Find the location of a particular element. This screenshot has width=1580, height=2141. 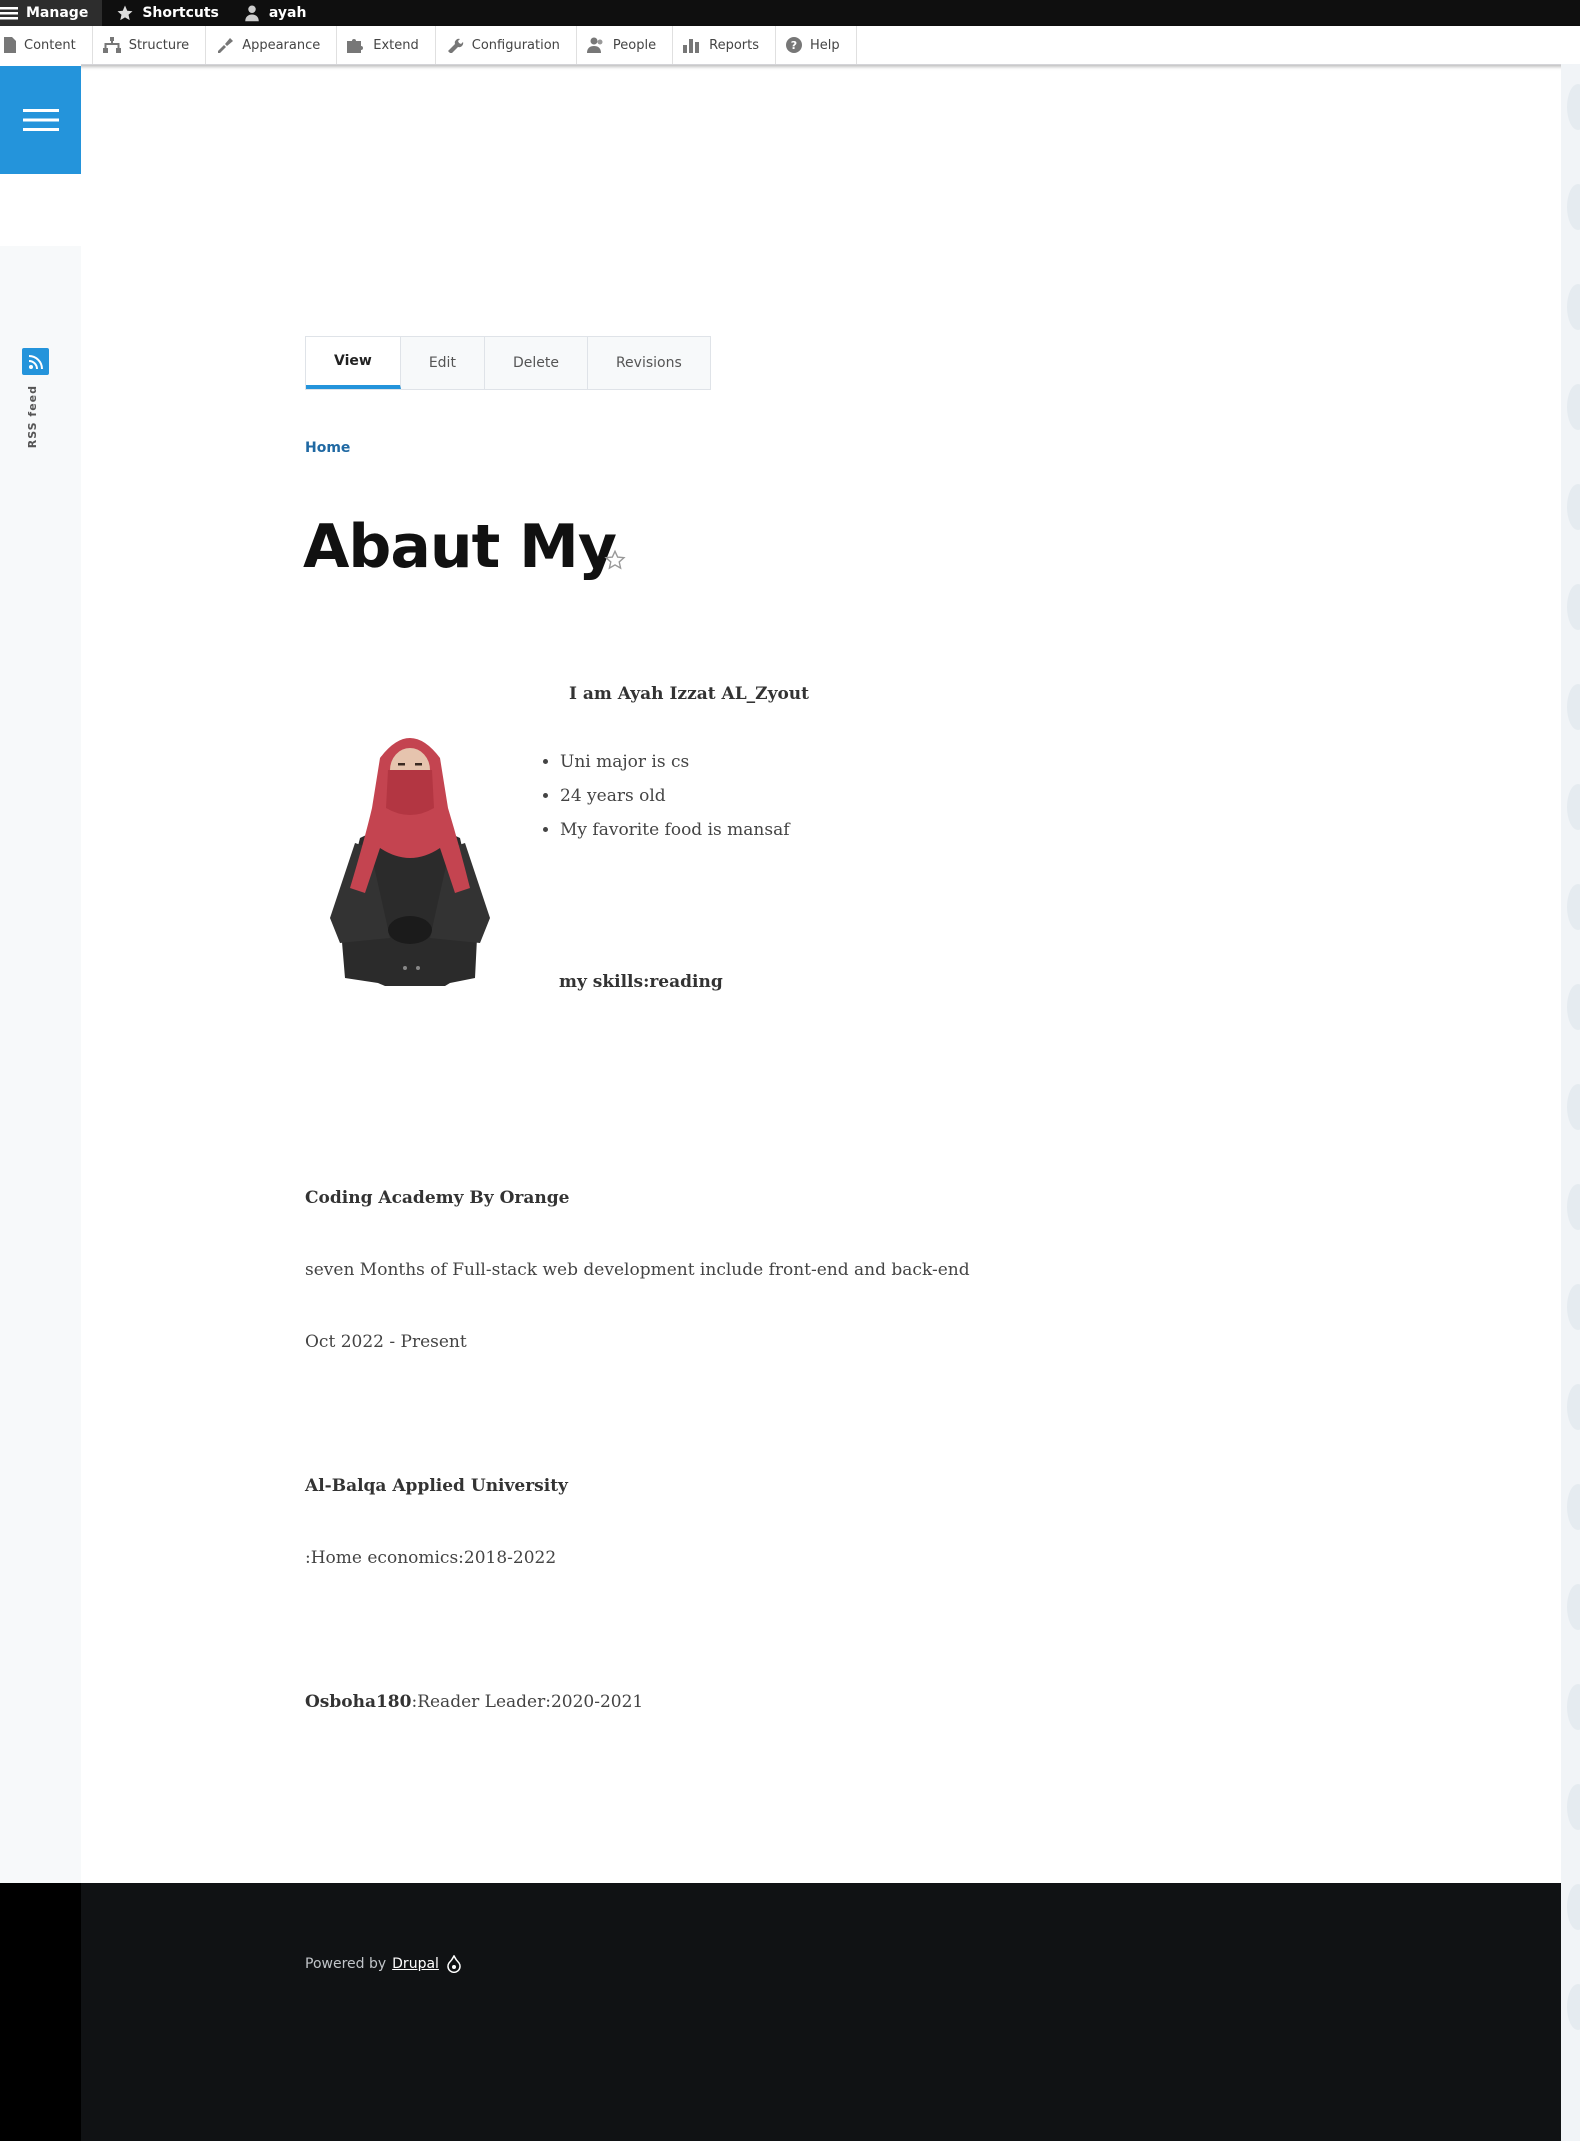

drupal-link: Drupal is located at coordinates (415, 1964).